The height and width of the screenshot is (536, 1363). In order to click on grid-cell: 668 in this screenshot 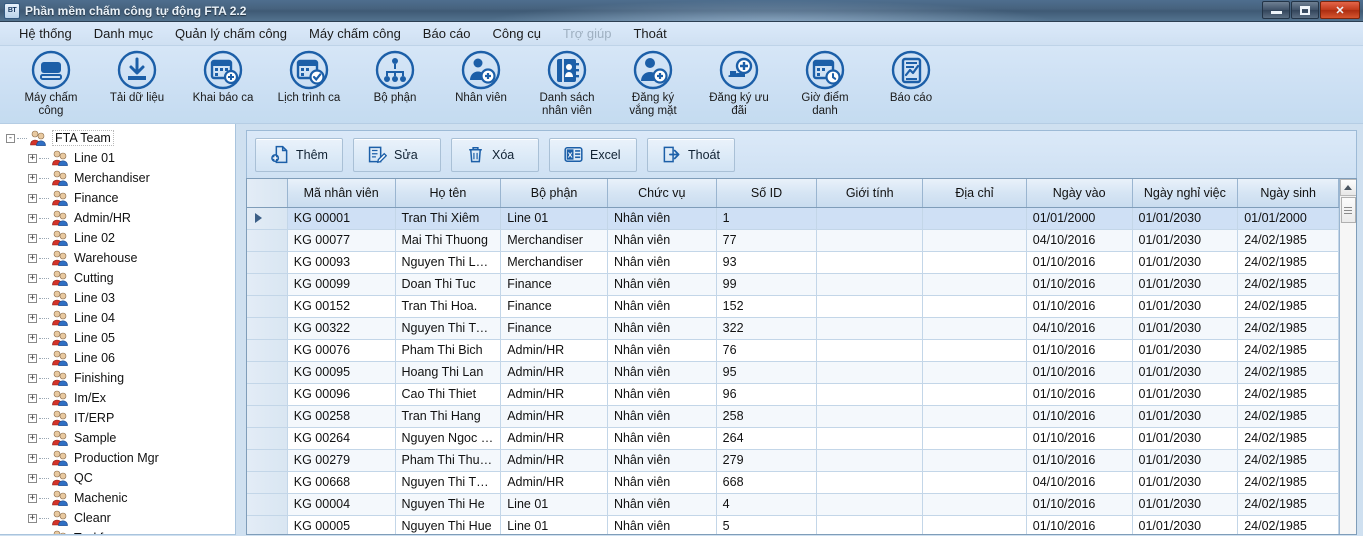, I will do `click(767, 482)`.